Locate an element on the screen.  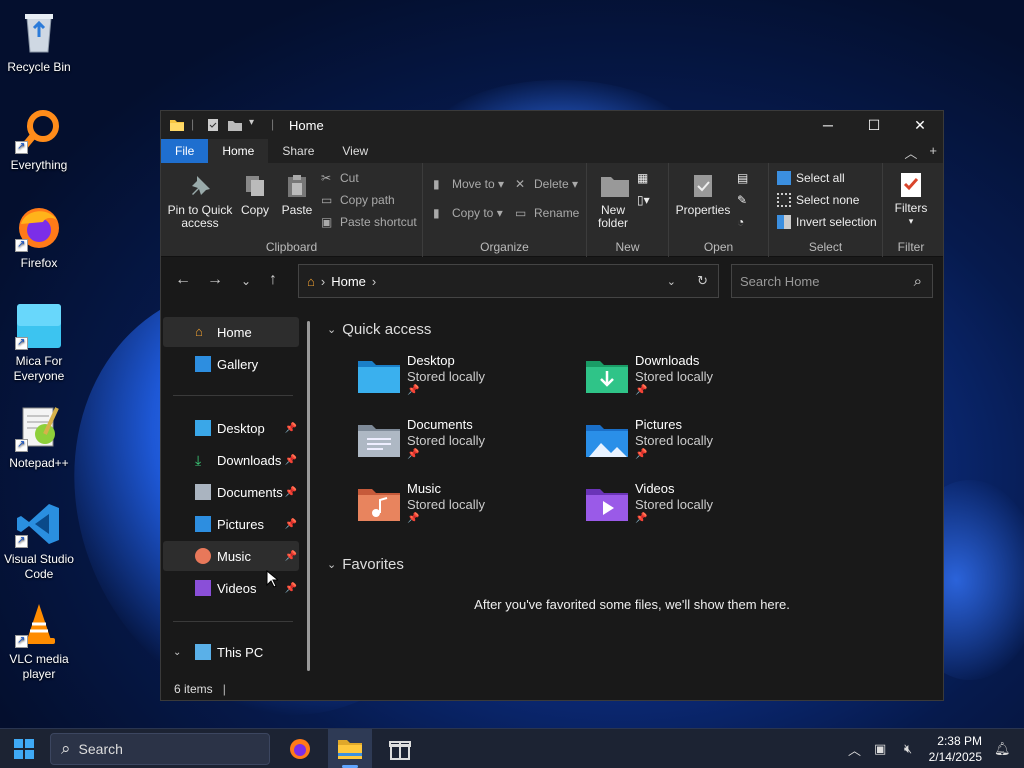
tab-file: File is located at coordinates (185, 151).